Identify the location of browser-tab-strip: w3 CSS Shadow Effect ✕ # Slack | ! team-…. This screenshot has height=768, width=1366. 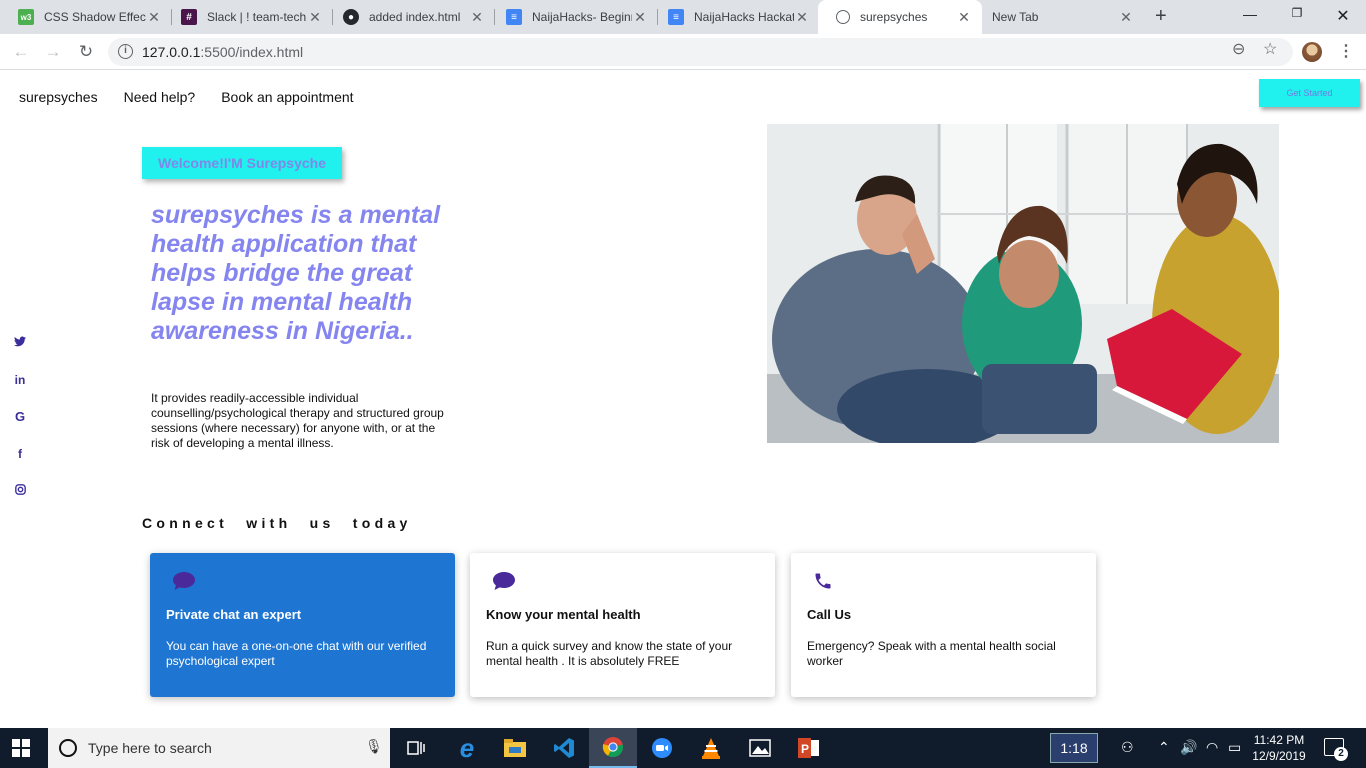
(683, 17).